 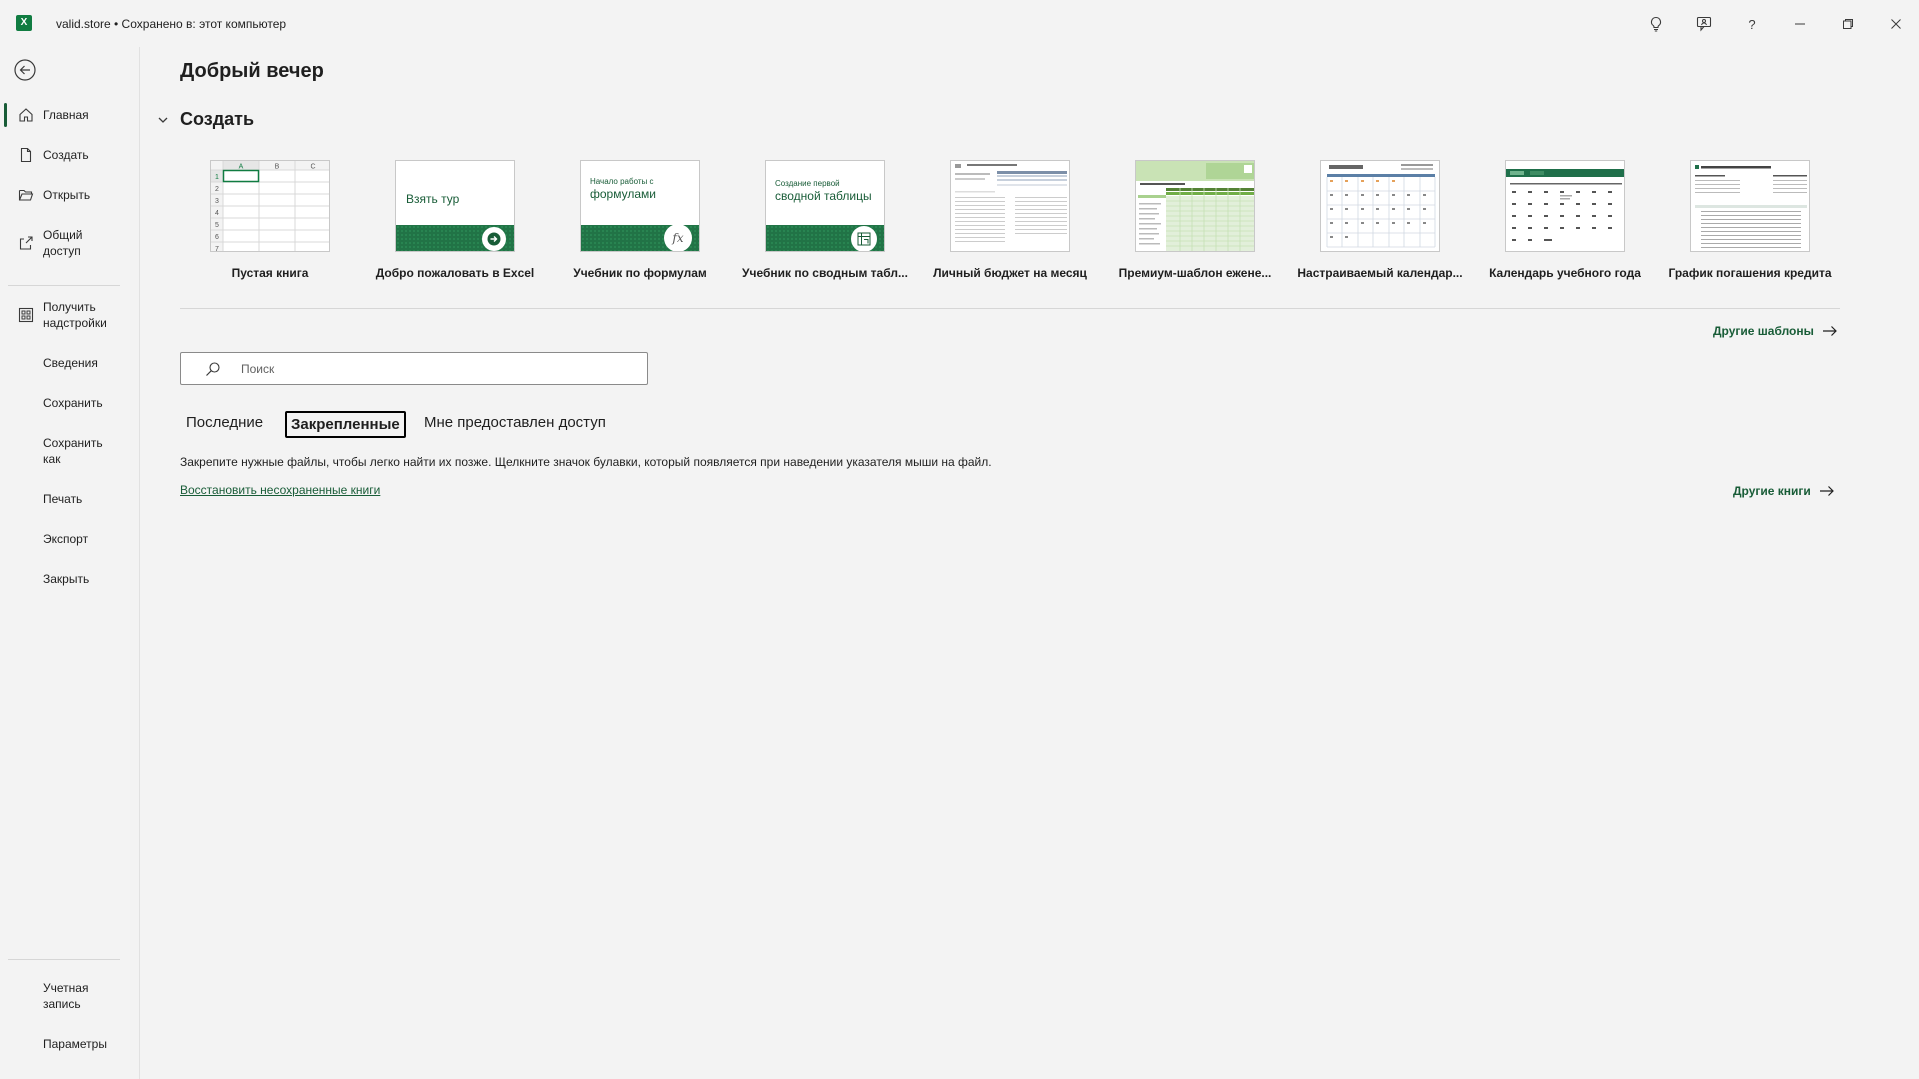 I want to click on template-caption: Календарь учебного года, so click(x=1565, y=273).